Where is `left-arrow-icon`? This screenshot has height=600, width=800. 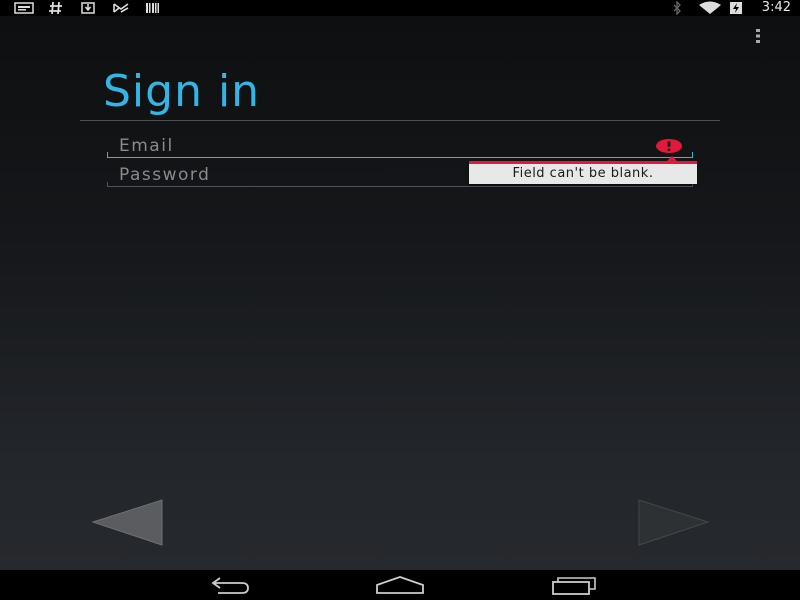 left-arrow-icon is located at coordinates (128, 523).